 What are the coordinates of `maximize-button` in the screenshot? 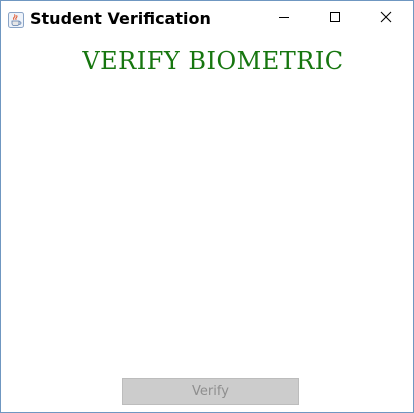 It's located at (335, 19).